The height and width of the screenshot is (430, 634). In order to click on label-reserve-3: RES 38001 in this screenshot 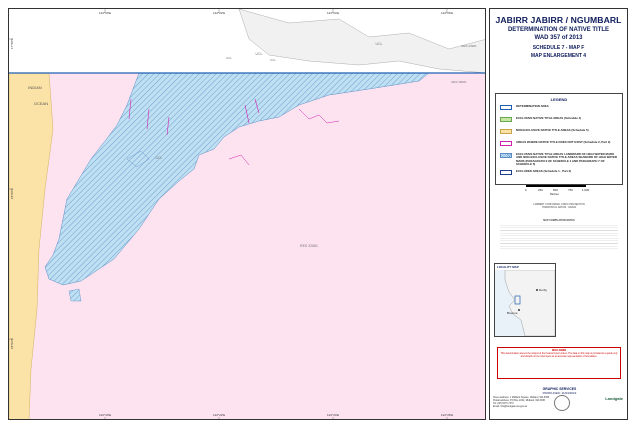, I will do `click(459, 82)`.